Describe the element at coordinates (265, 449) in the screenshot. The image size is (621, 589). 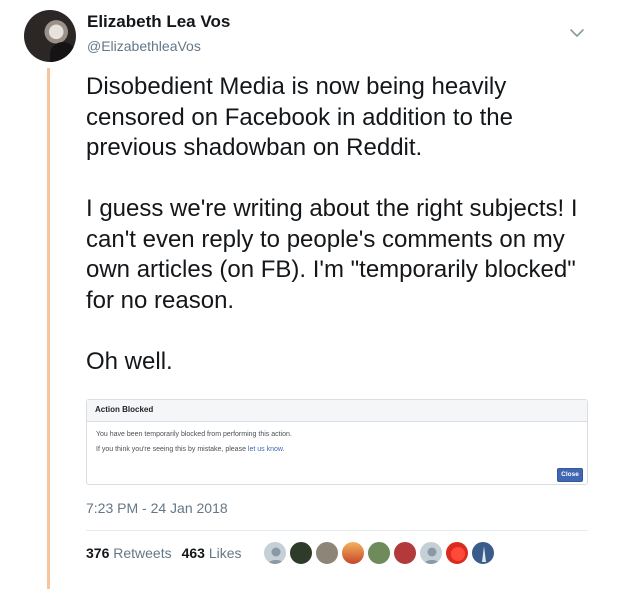
I see `embed-let-us-know-link: let us know` at that location.